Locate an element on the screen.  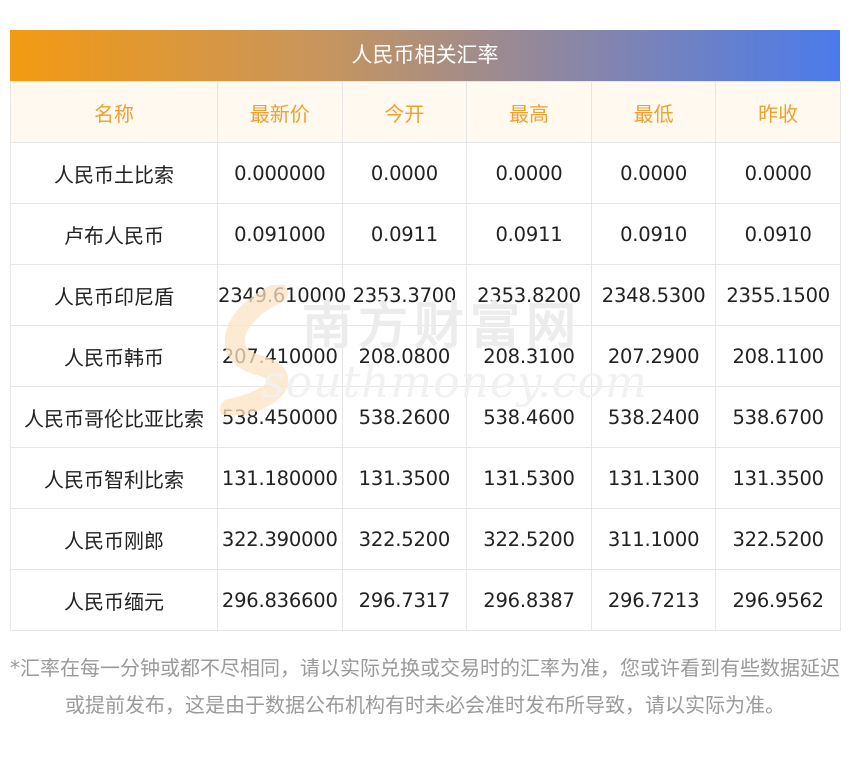
prev-close-price: 296.9562 is located at coordinates (778, 600).